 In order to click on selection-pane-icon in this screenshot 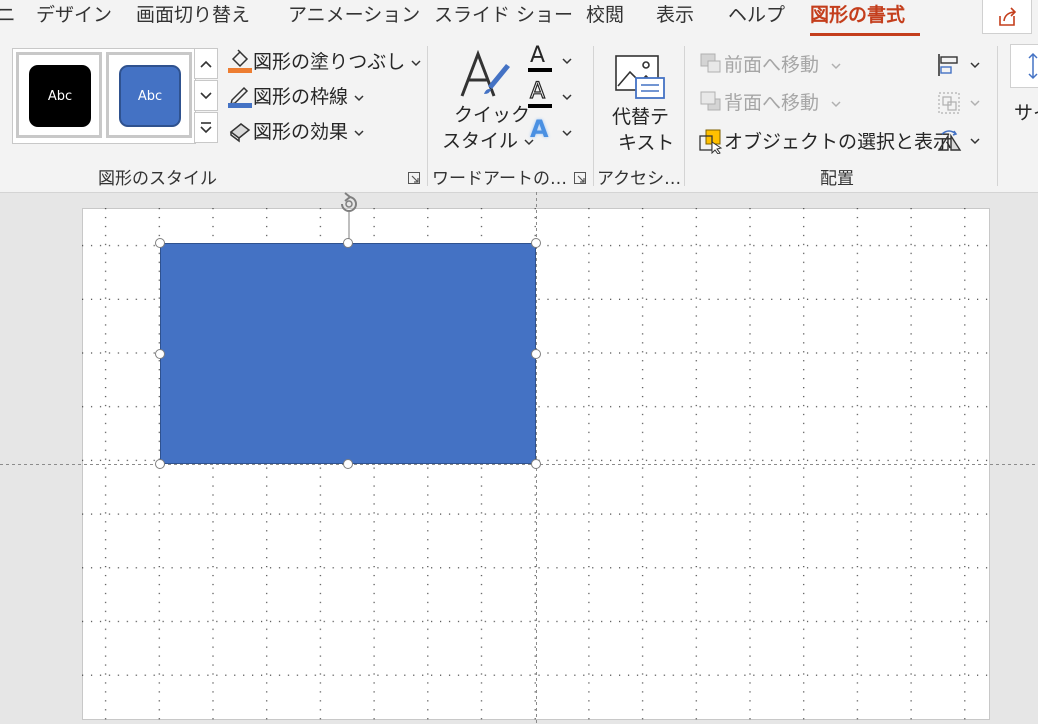, I will do `click(711, 142)`.